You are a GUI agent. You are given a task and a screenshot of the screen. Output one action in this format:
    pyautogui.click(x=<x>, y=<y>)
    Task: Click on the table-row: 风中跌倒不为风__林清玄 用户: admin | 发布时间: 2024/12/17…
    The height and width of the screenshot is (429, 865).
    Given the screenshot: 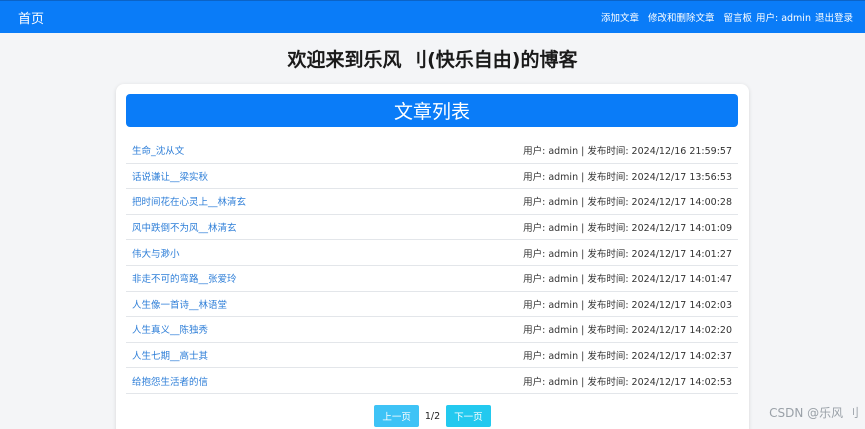 What is the action you would take?
    pyautogui.click(x=432, y=228)
    